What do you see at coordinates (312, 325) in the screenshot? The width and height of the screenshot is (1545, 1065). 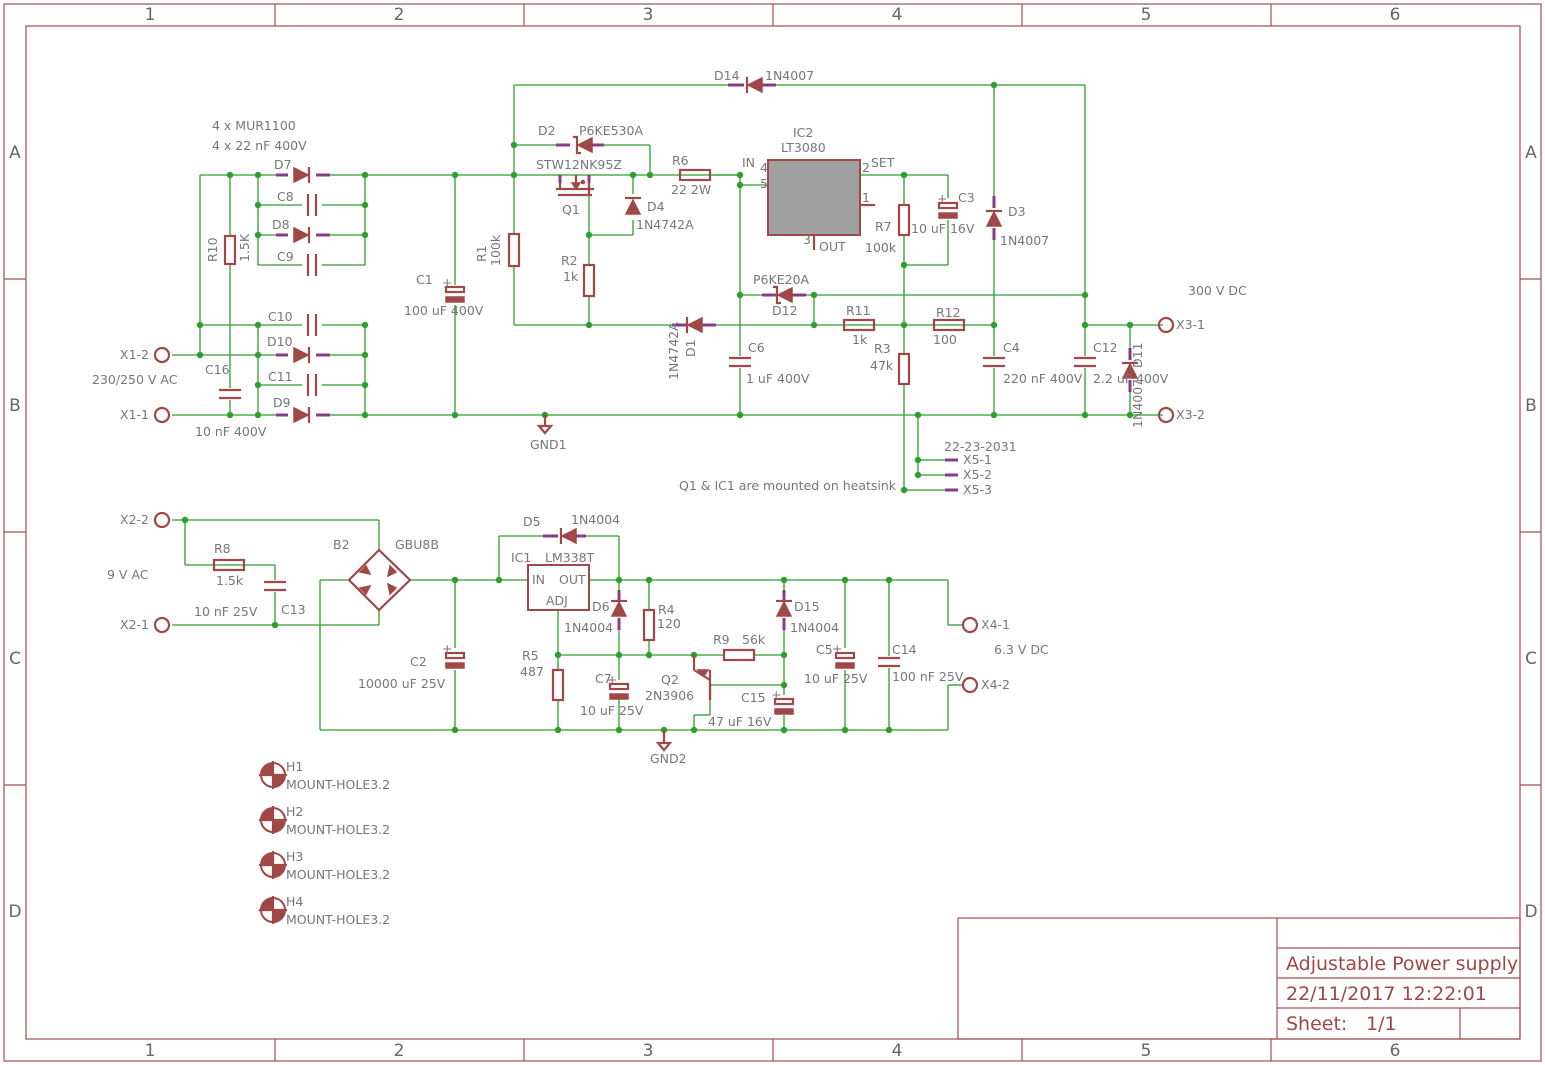 I see `capacitor-c10` at bounding box center [312, 325].